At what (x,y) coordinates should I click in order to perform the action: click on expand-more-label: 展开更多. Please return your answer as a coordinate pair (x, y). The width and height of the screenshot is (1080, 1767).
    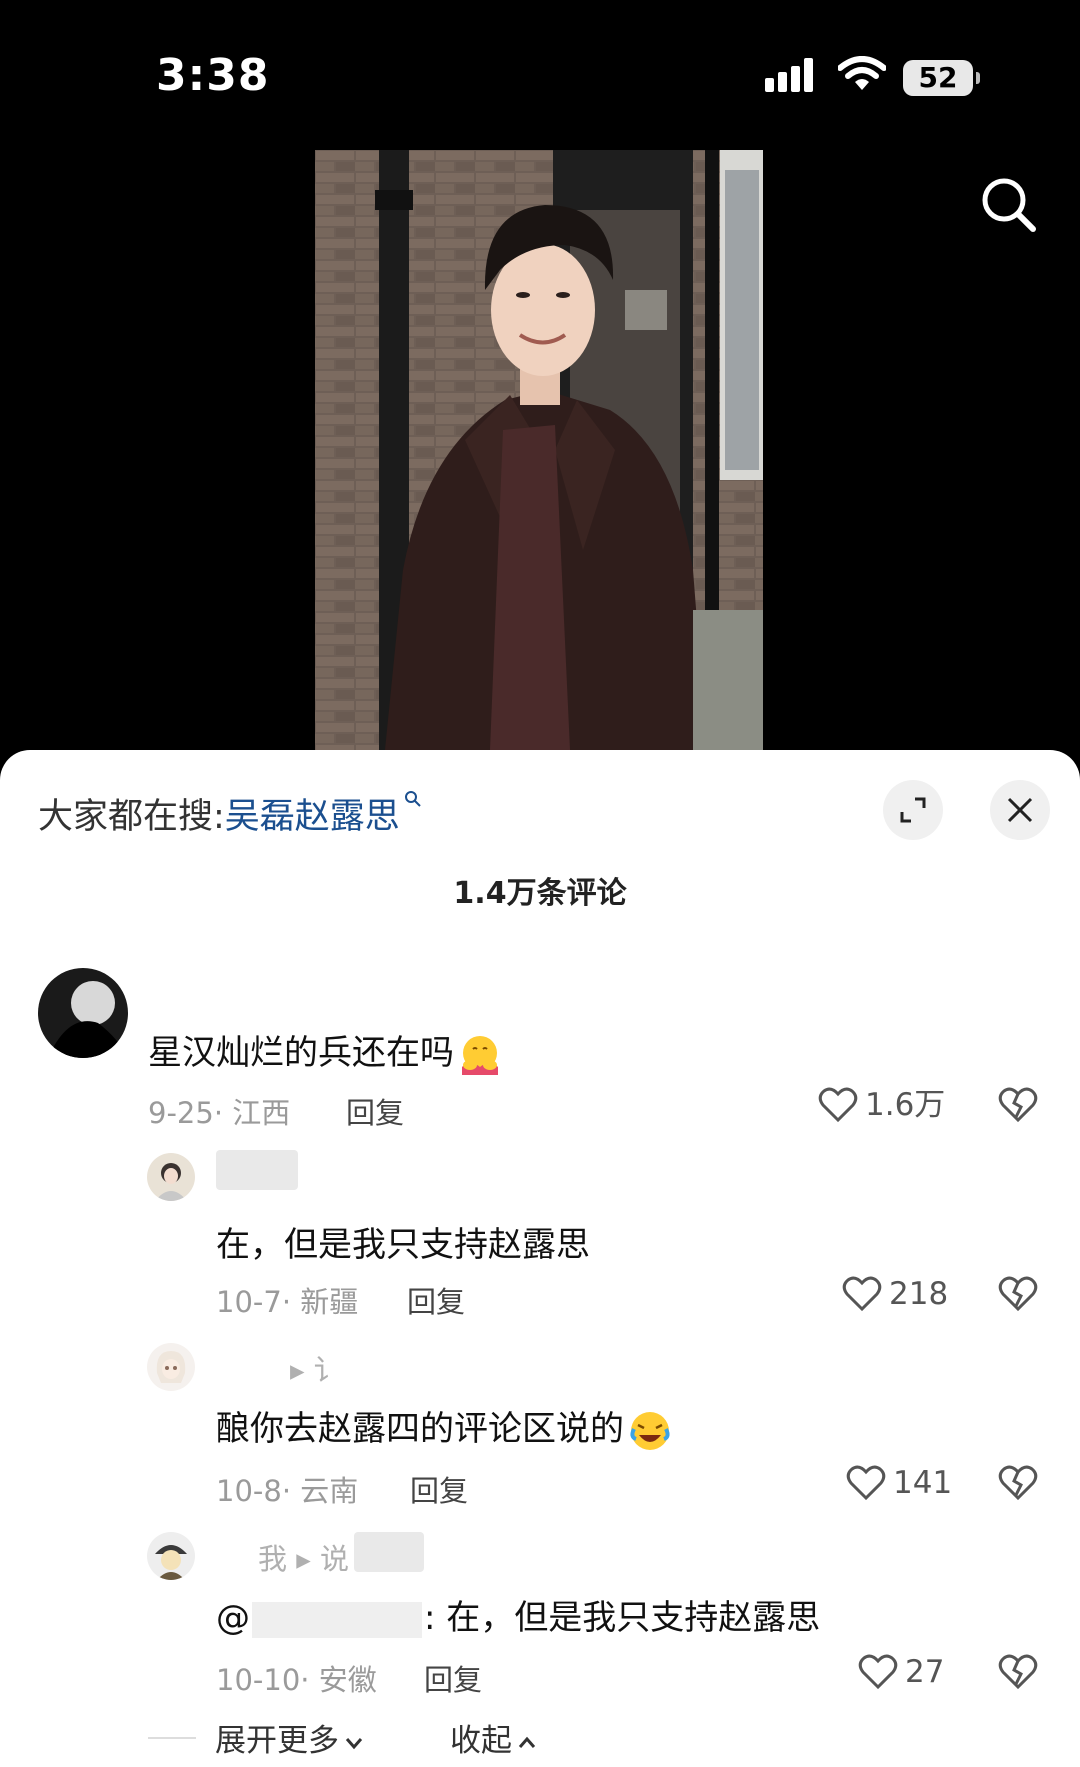
    Looking at the image, I should click on (277, 1741).